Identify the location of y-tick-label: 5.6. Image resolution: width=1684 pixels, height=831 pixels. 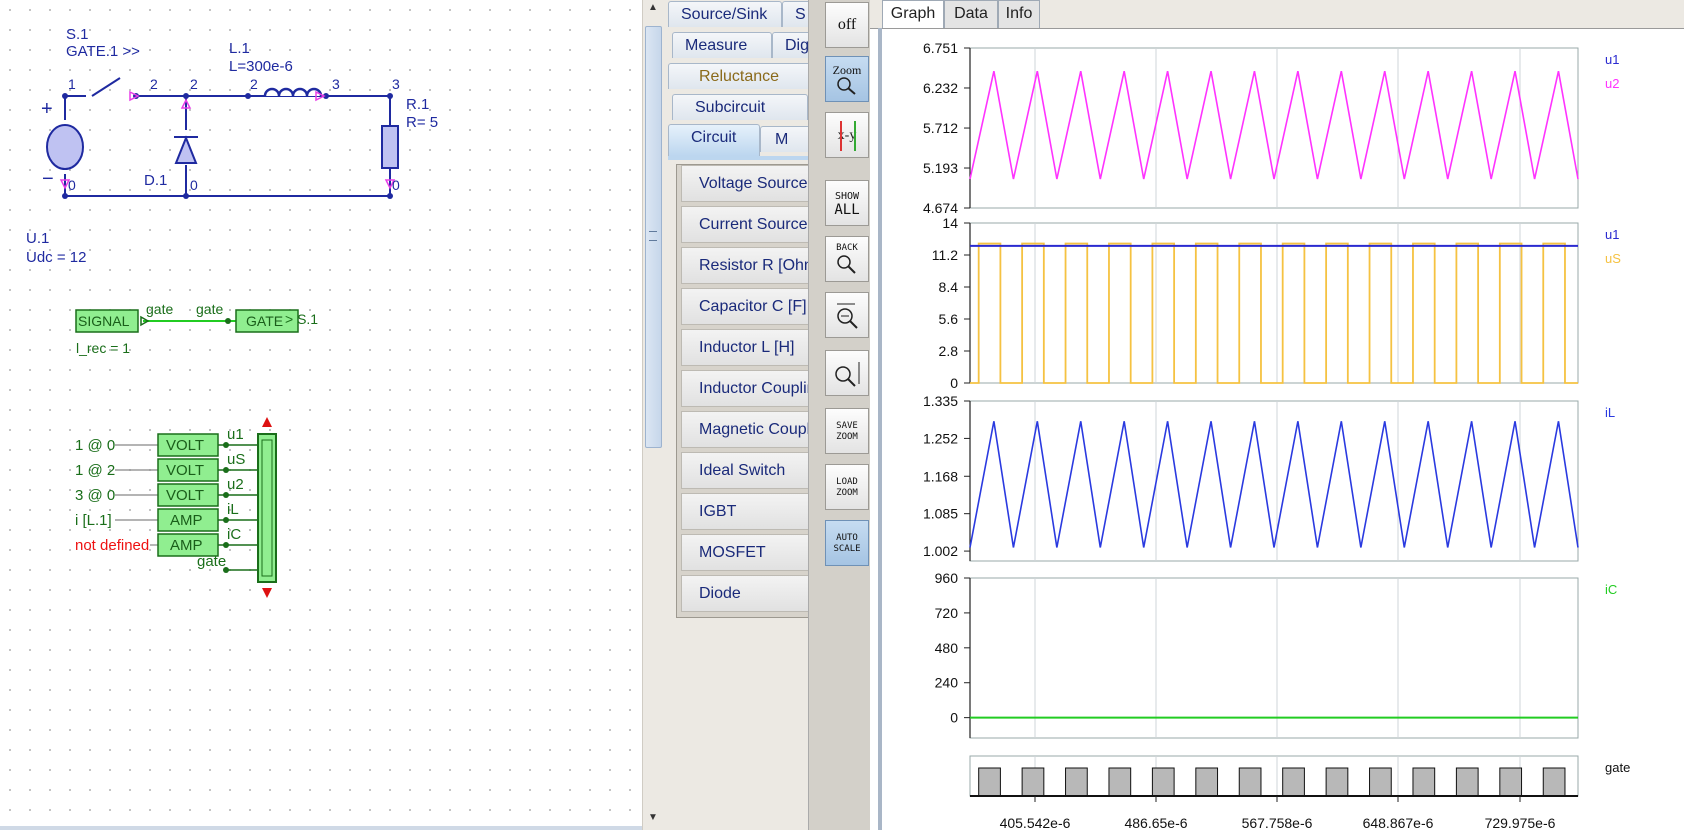
(949, 319).